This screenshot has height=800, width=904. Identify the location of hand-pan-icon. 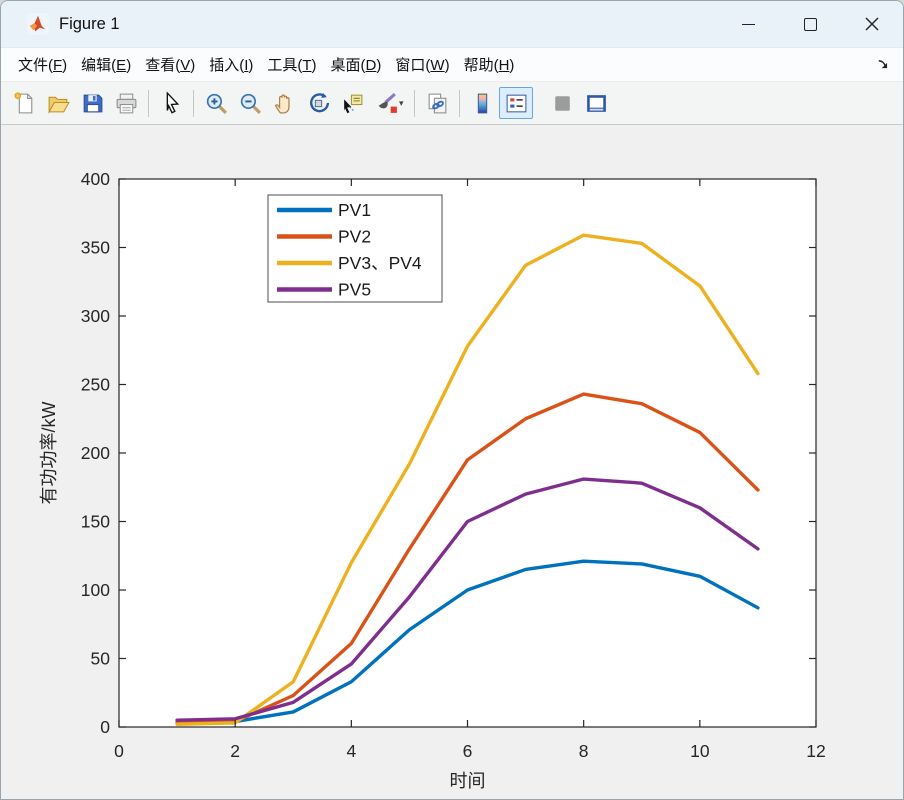
(282, 103).